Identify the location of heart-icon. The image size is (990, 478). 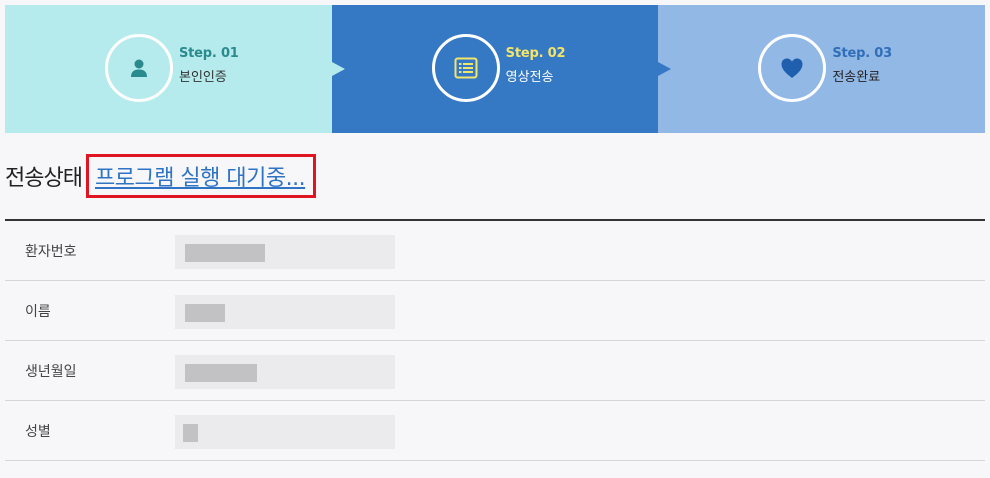
(792, 68).